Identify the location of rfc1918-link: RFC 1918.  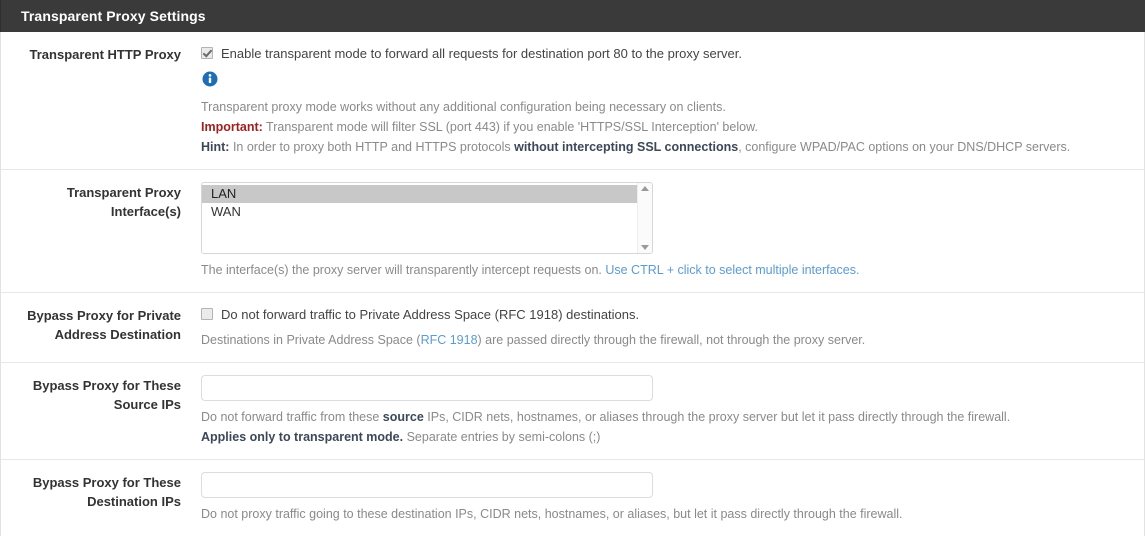
(449, 340).